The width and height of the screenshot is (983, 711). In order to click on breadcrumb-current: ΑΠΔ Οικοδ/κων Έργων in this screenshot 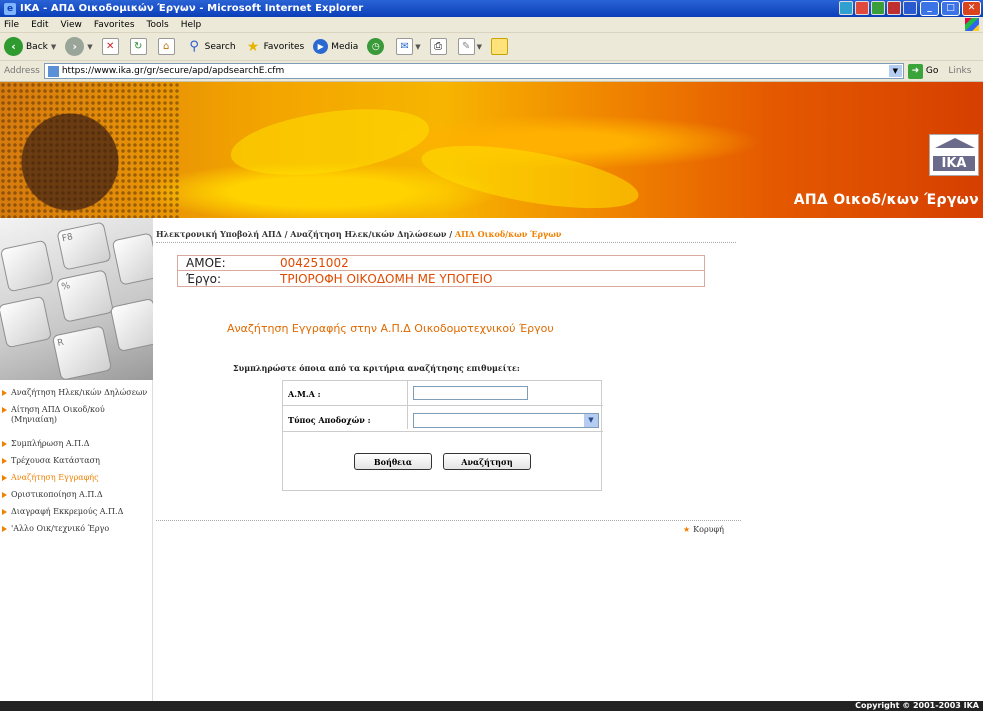, I will do `click(508, 234)`.